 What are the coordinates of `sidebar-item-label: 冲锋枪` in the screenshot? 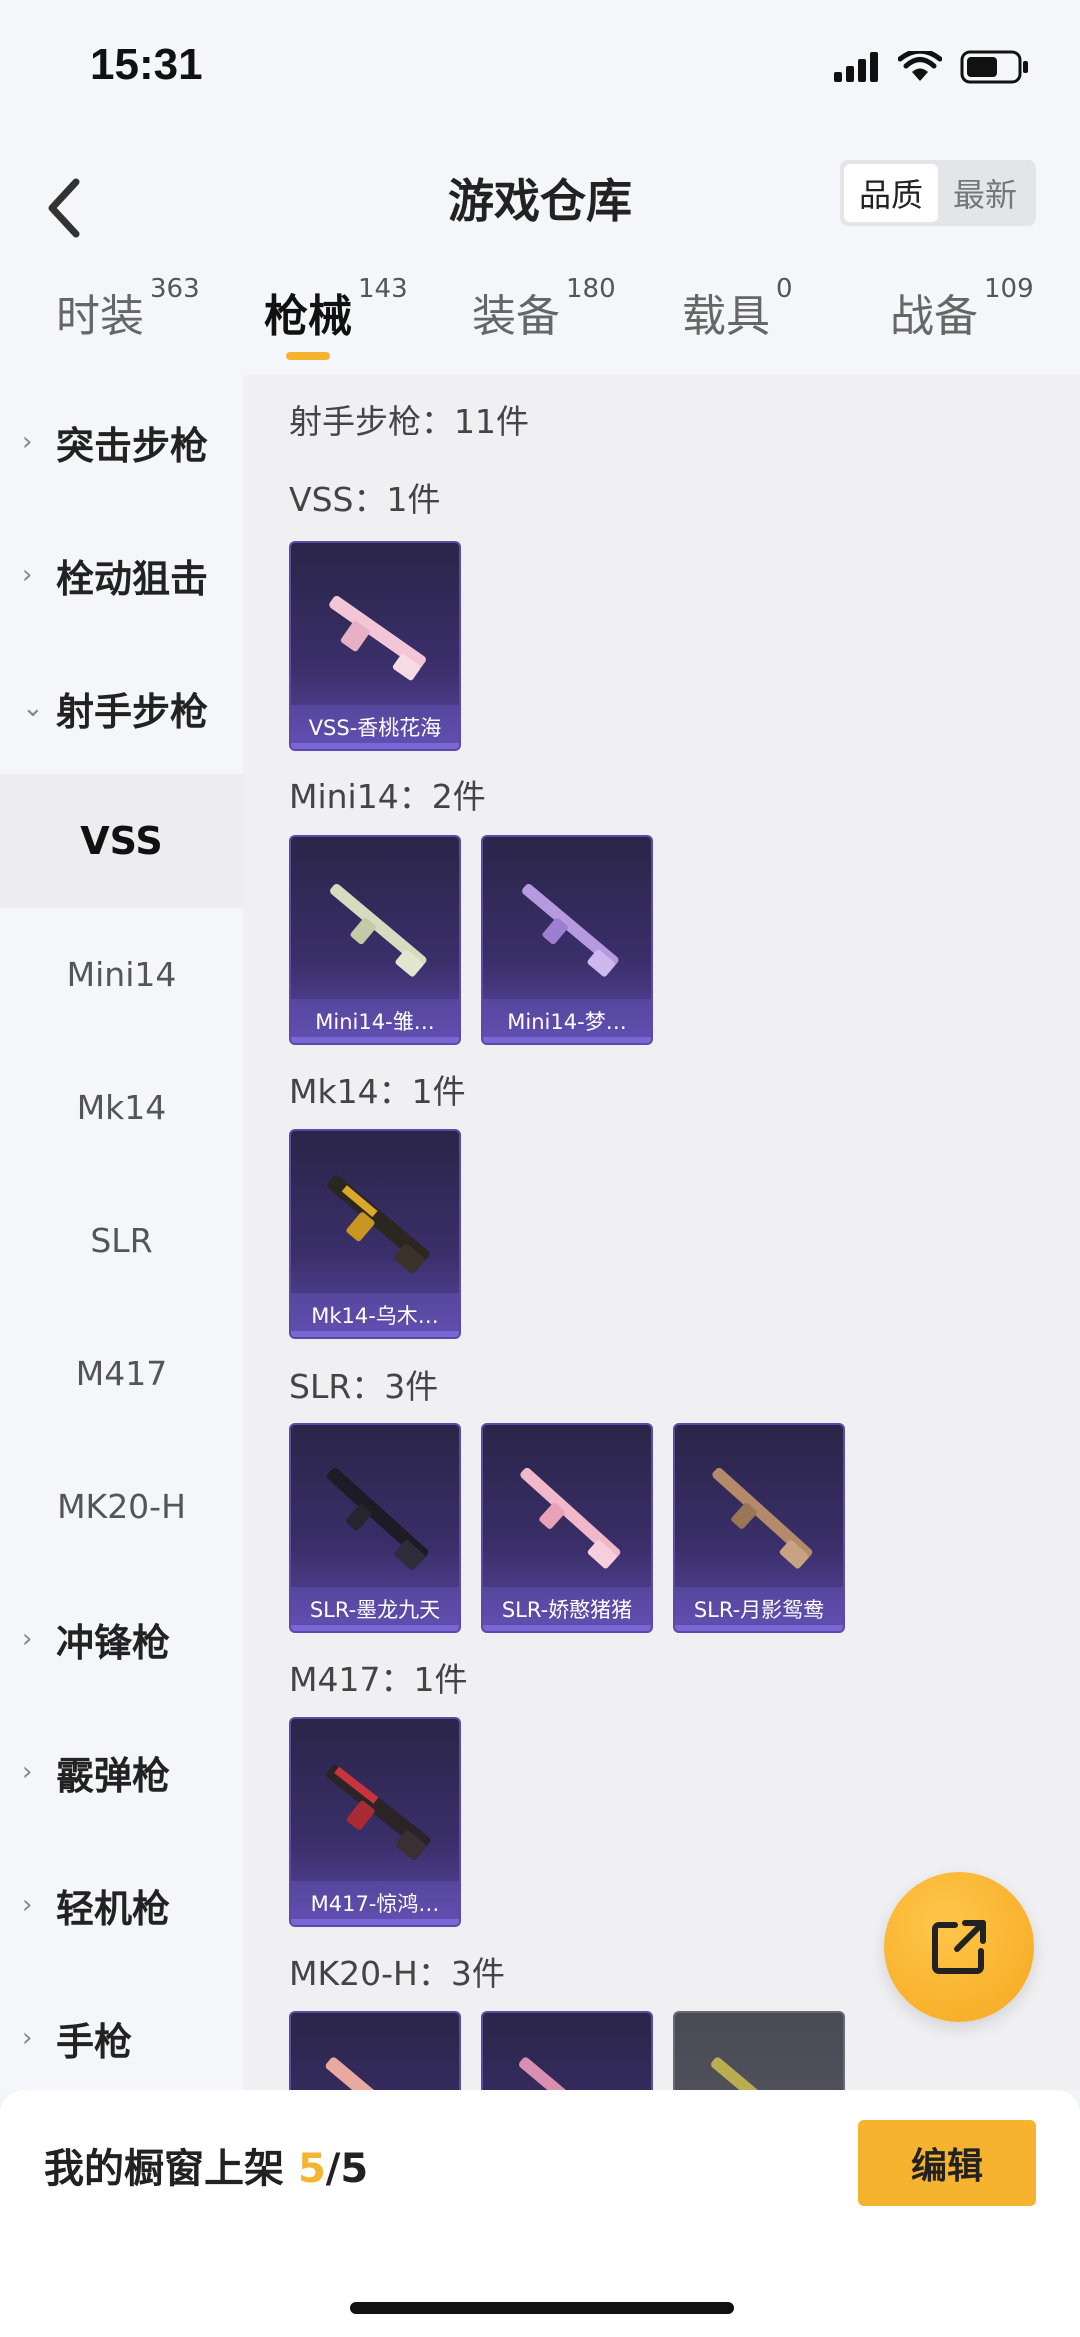 It's located at (113, 1642).